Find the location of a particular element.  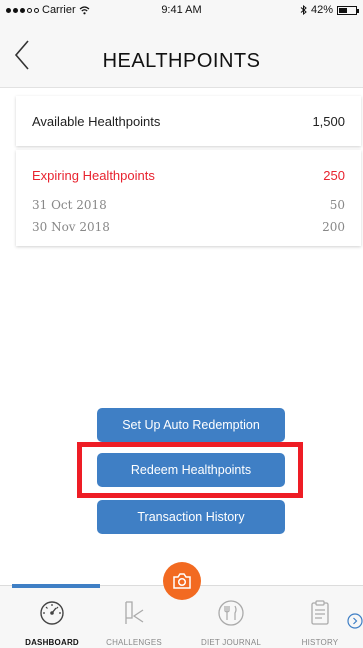

tab-label: DIET JOURNAL is located at coordinates (231, 642).